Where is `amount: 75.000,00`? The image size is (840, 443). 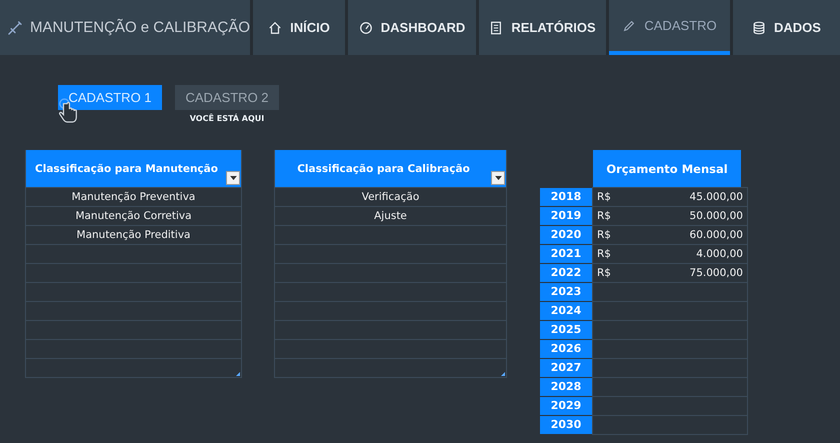 amount: 75.000,00 is located at coordinates (716, 273).